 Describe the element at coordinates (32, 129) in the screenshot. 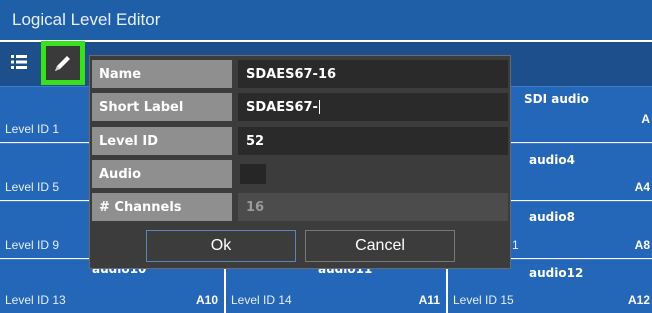

I see `tile-level-id: Level ID 1` at that location.